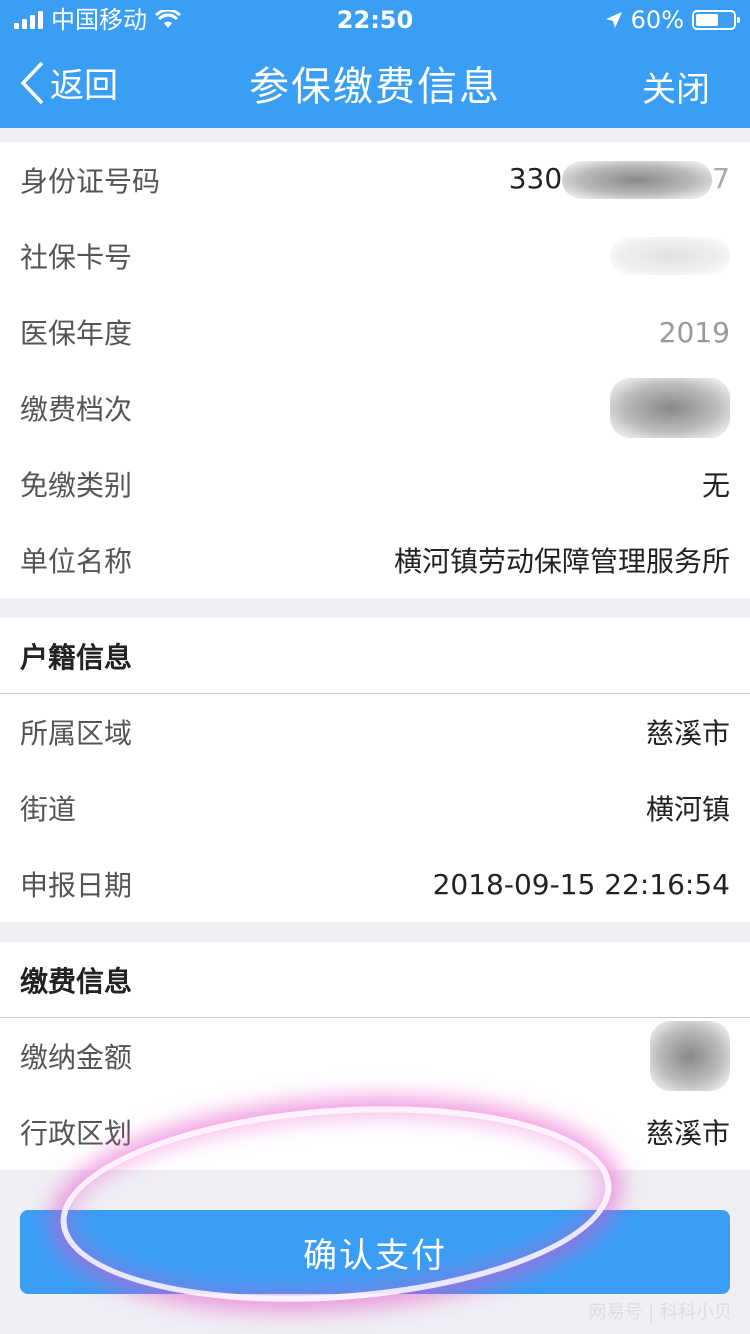 The width and height of the screenshot is (750, 1334). Describe the element at coordinates (90, 181) in the screenshot. I see `row-label: 身份证号码` at that location.